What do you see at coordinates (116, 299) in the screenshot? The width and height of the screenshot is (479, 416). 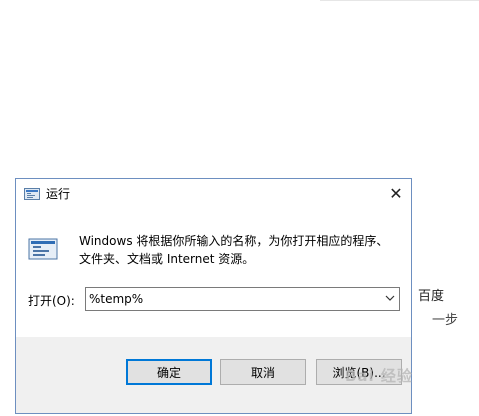 I see `open-input: %temp%` at bounding box center [116, 299].